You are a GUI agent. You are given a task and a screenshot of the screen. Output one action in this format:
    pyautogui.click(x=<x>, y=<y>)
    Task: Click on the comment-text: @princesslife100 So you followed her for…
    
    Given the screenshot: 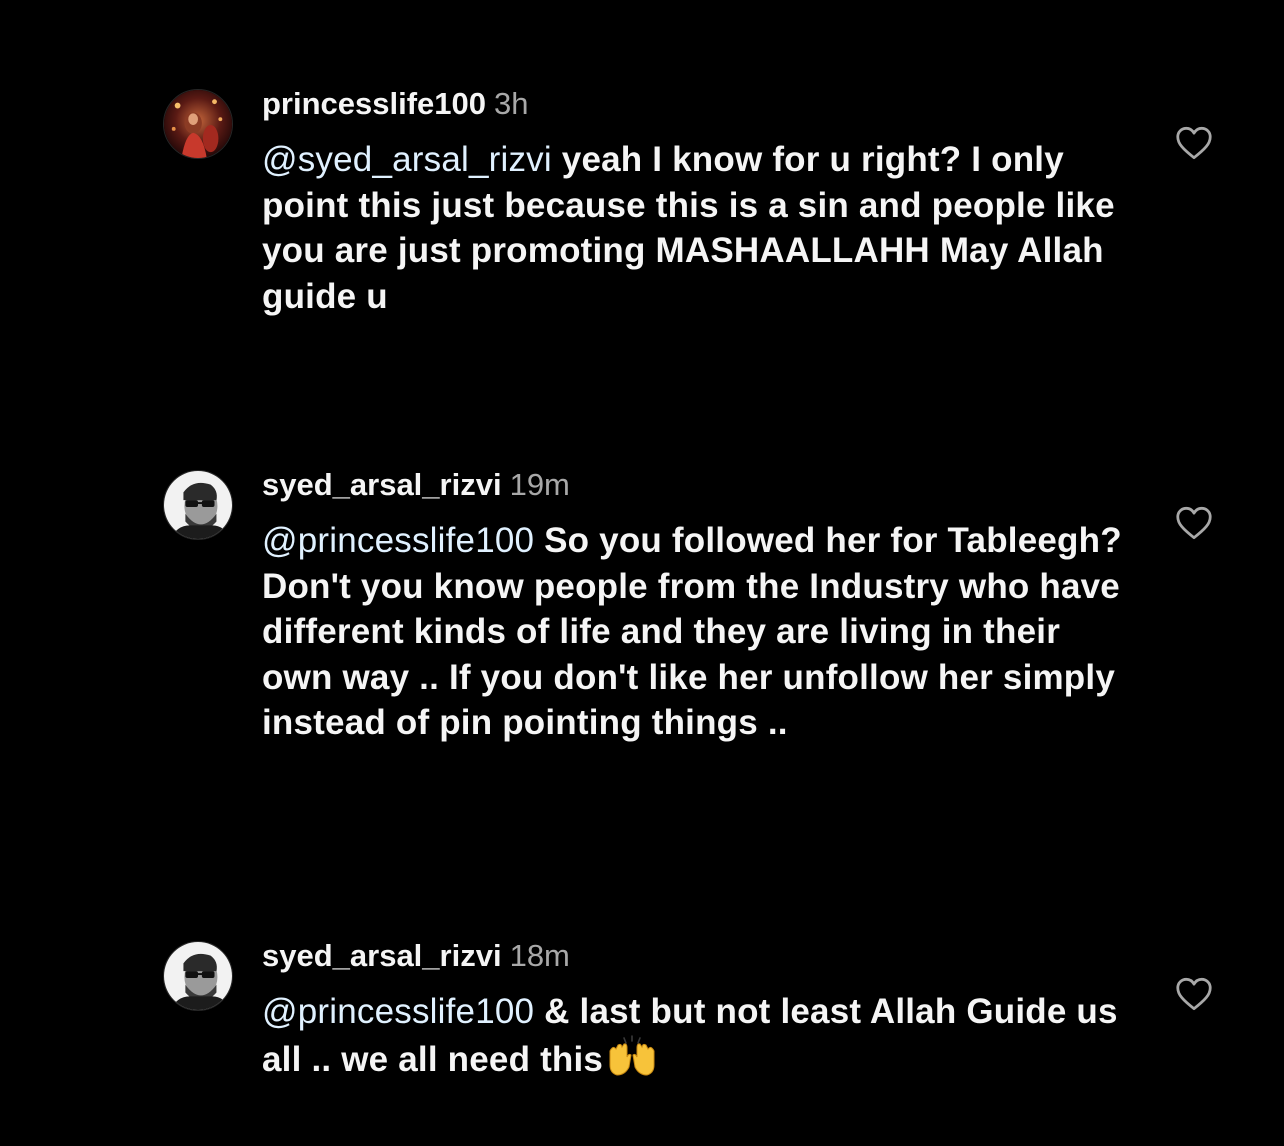 What is the action you would take?
    pyautogui.click(x=692, y=632)
    